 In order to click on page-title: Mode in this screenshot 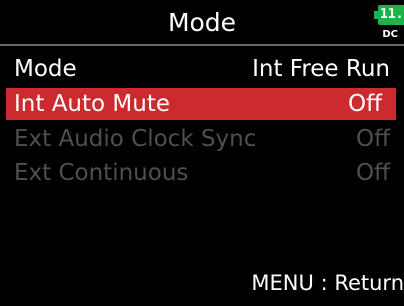, I will do `click(202, 22)`.